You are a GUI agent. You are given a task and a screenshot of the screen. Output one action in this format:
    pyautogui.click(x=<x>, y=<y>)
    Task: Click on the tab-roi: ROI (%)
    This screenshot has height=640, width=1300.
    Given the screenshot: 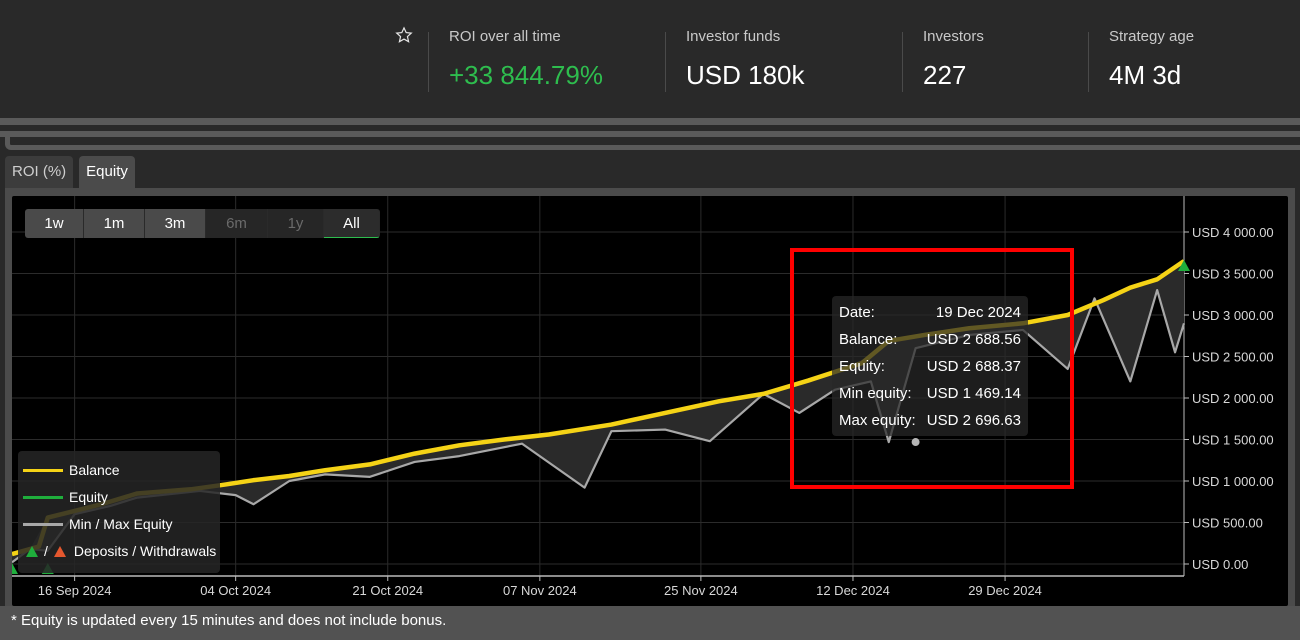 What is the action you would take?
    pyautogui.click(x=39, y=172)
    